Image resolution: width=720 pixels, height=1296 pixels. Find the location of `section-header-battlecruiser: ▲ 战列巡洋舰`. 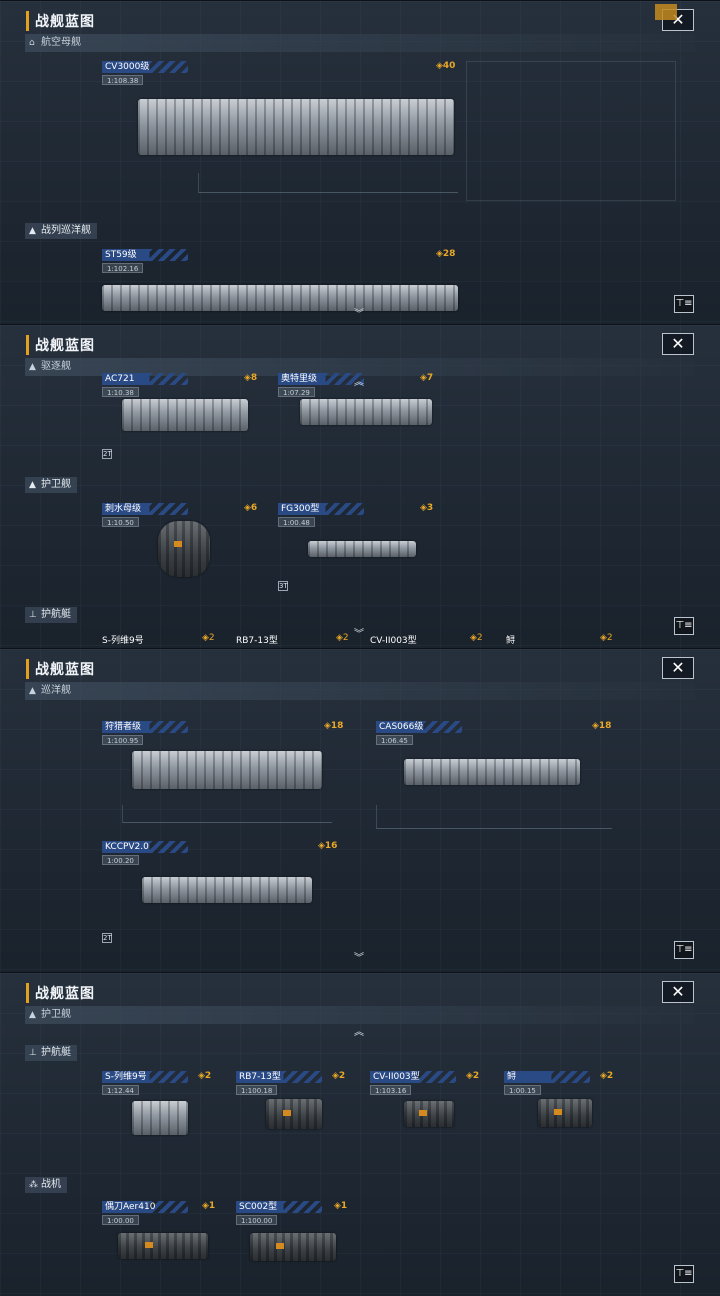

section-header-battlecruiser: ▲ 战列巡洋舰 is located at coordinates (61, 231).